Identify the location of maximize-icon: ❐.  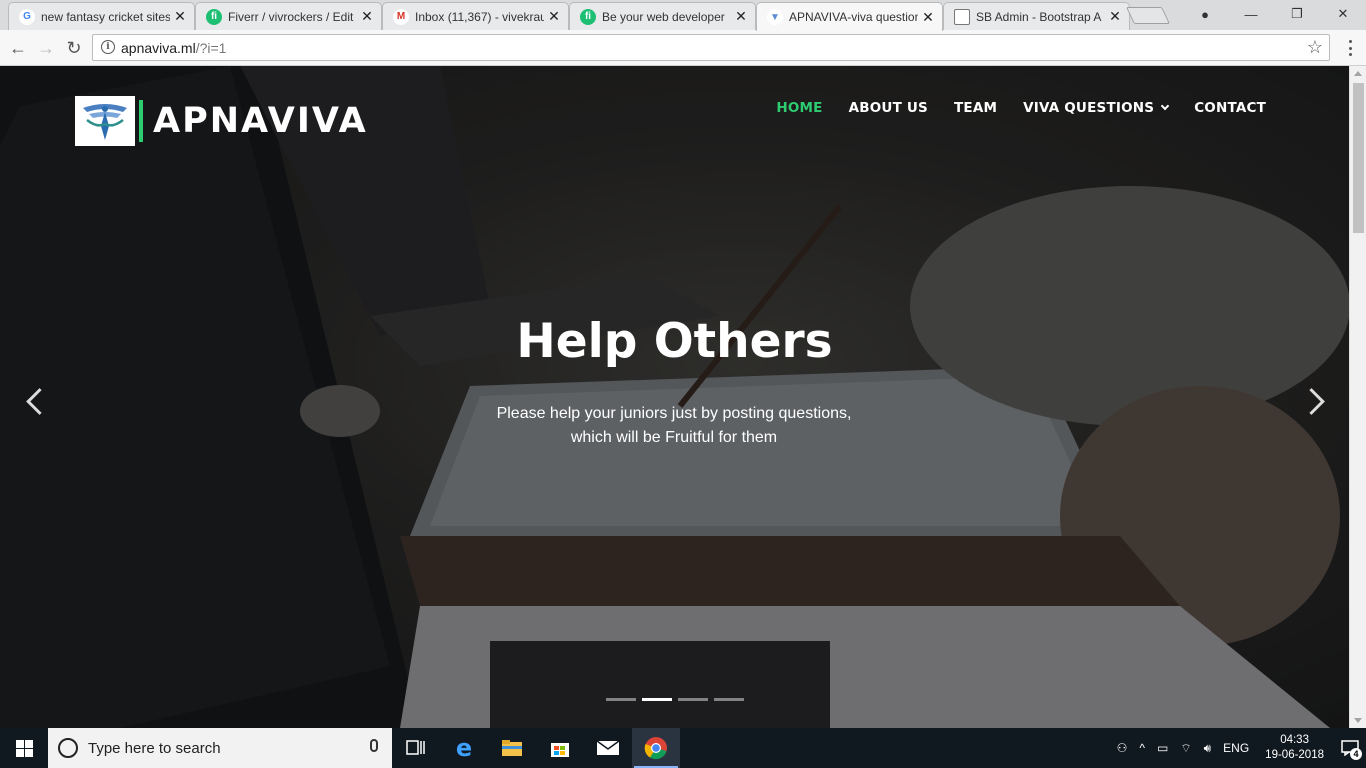
(1297, 14).